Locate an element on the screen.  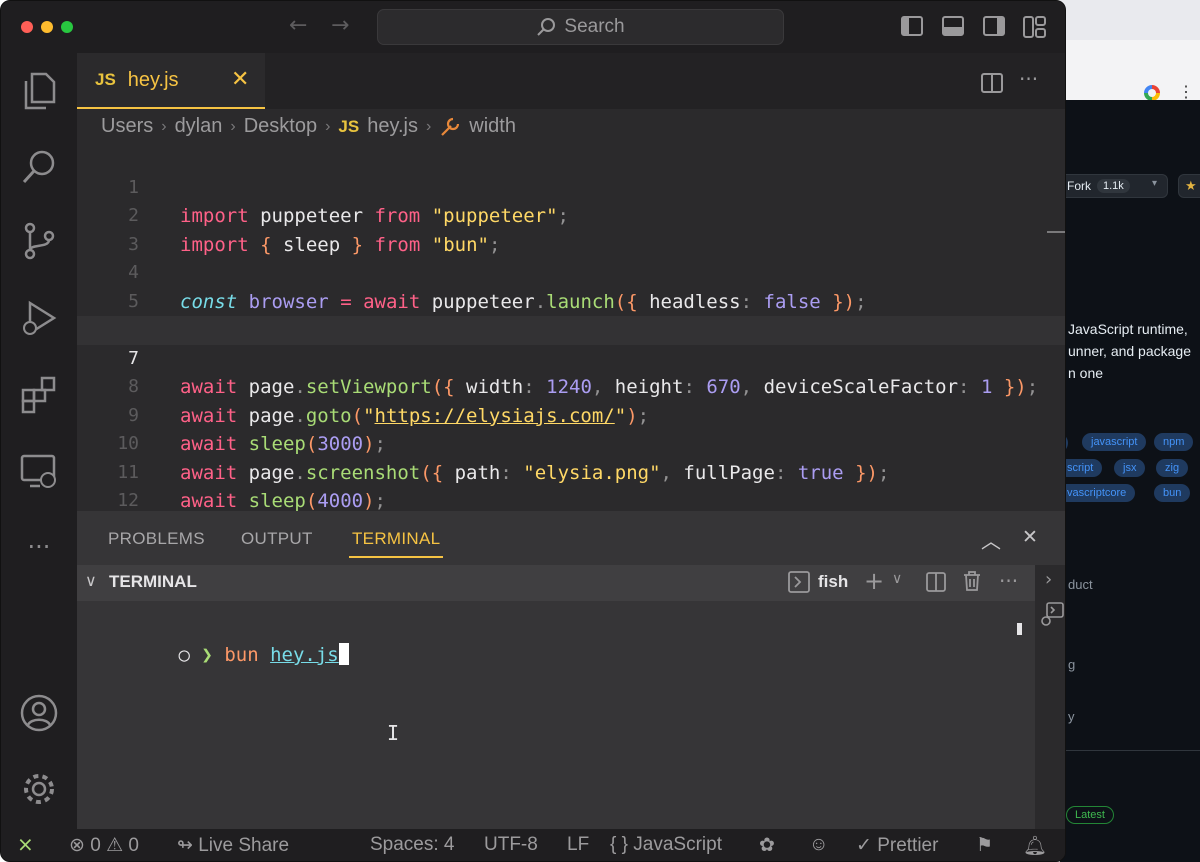
customize-layout-icon is located at coordinates (1035, 27).